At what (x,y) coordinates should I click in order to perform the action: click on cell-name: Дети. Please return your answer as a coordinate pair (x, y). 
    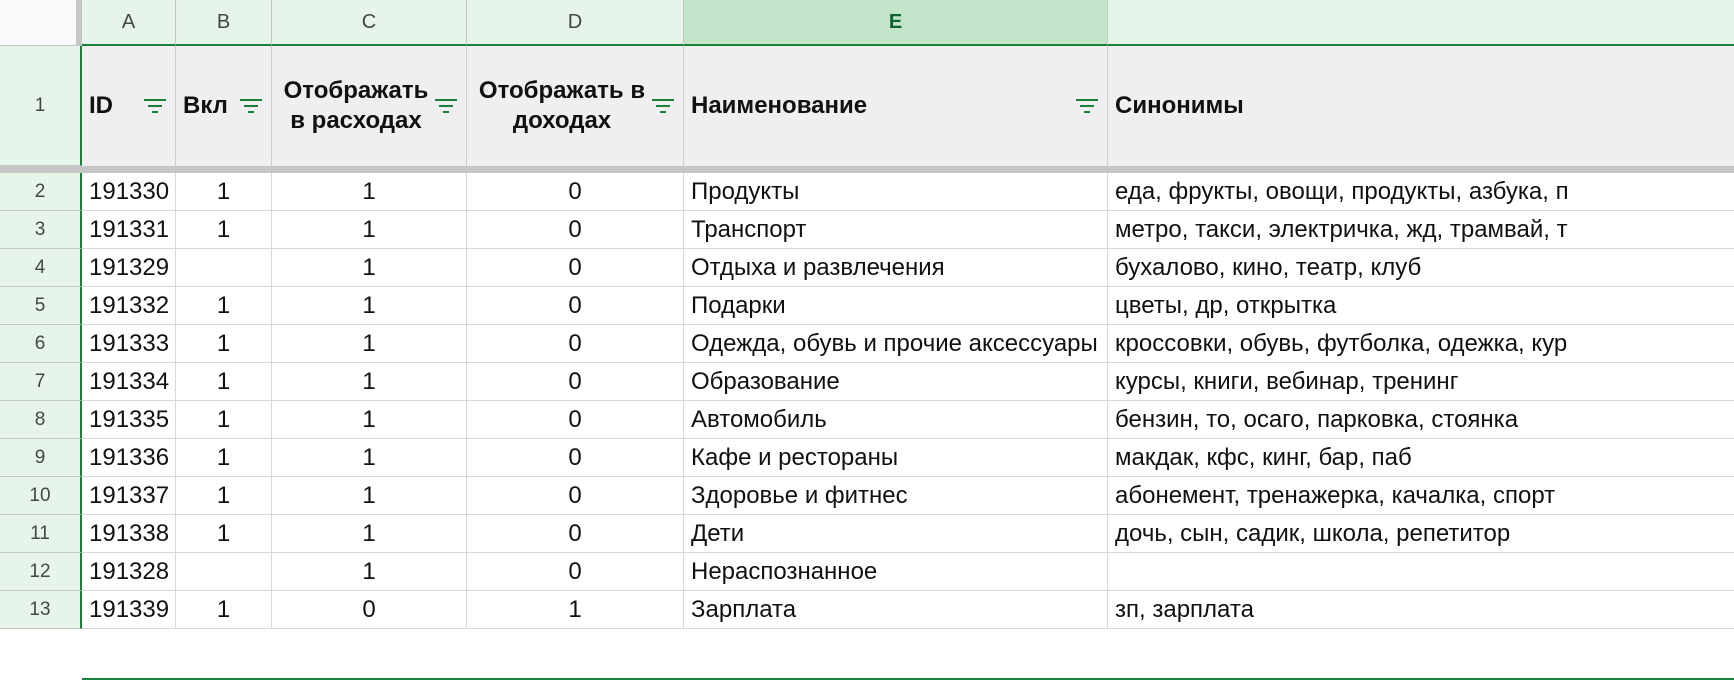
    Looking at the image, I should click on (896, 534).